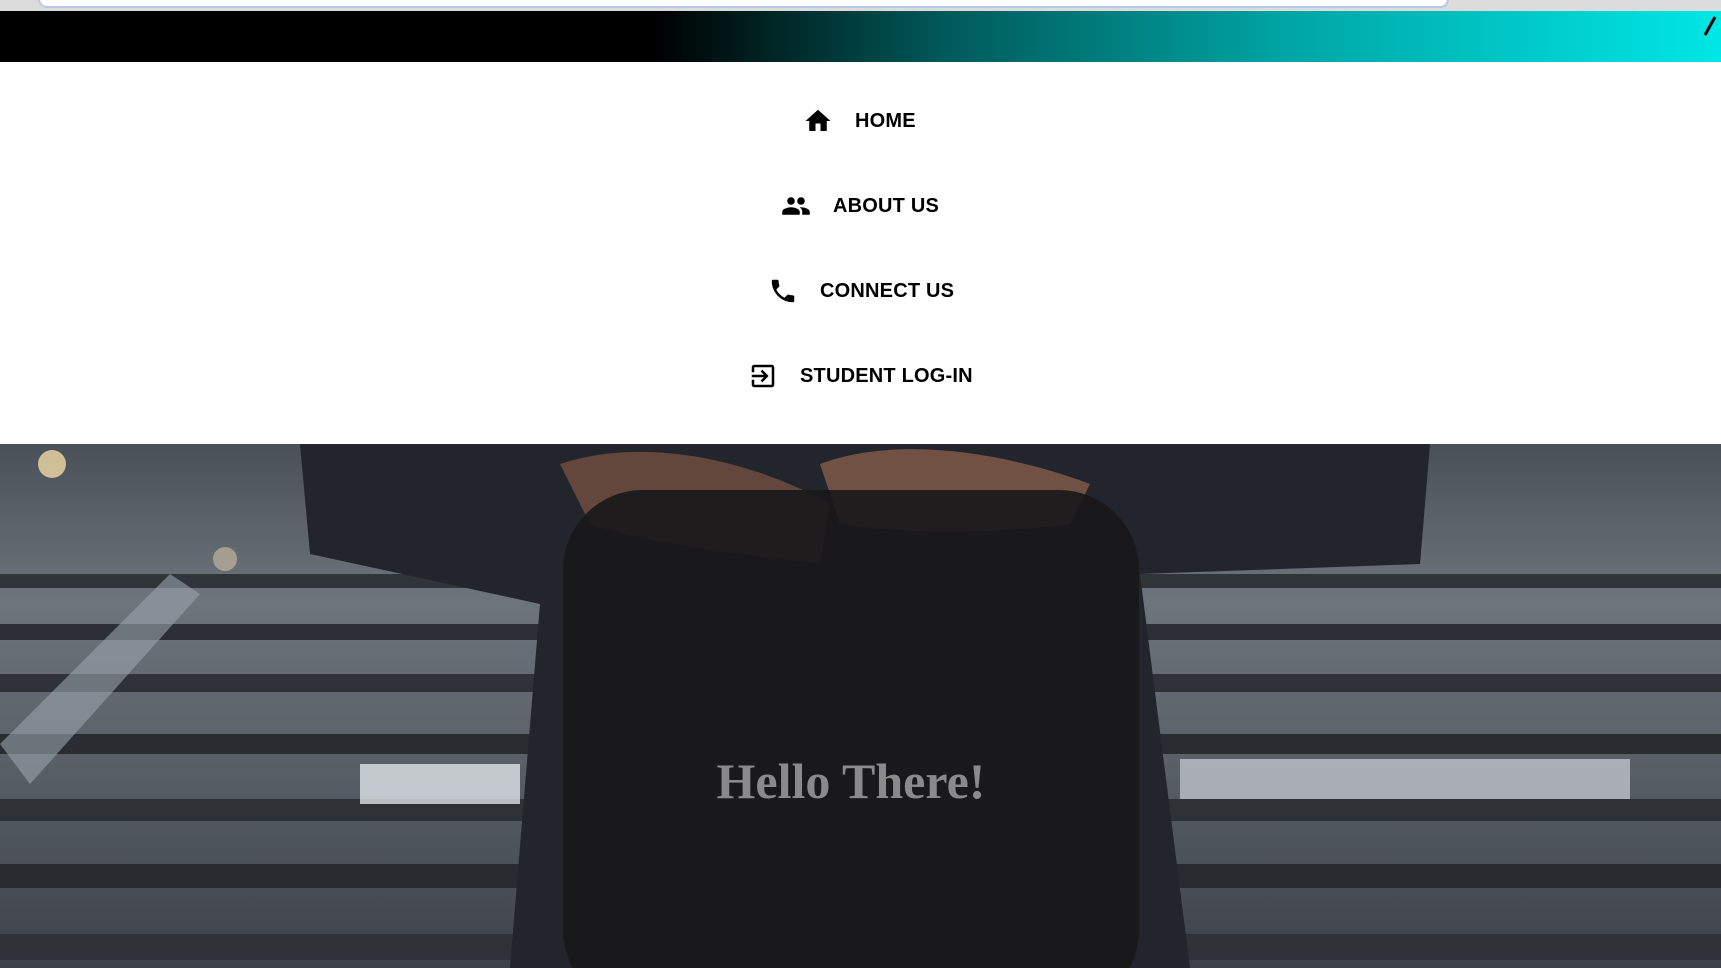 Image resolution: width=1721 pixels, height=968 pixels. I want to click on nav-item-label: STUDENT LOG-IN, so click(886, 375).